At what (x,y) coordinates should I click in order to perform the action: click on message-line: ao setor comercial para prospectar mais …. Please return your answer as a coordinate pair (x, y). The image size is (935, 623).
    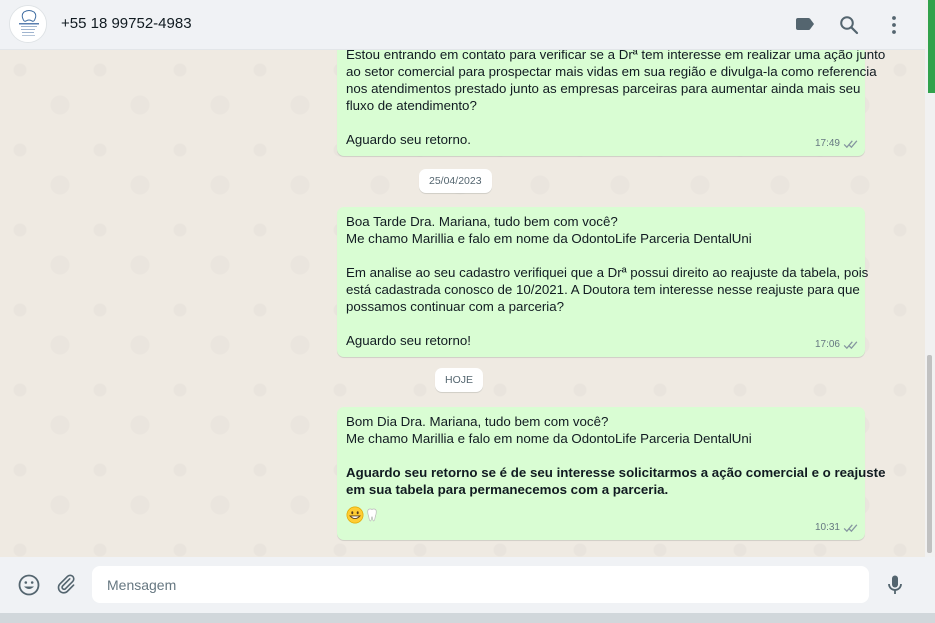
    Looking at the image, I should click on (611, 71).